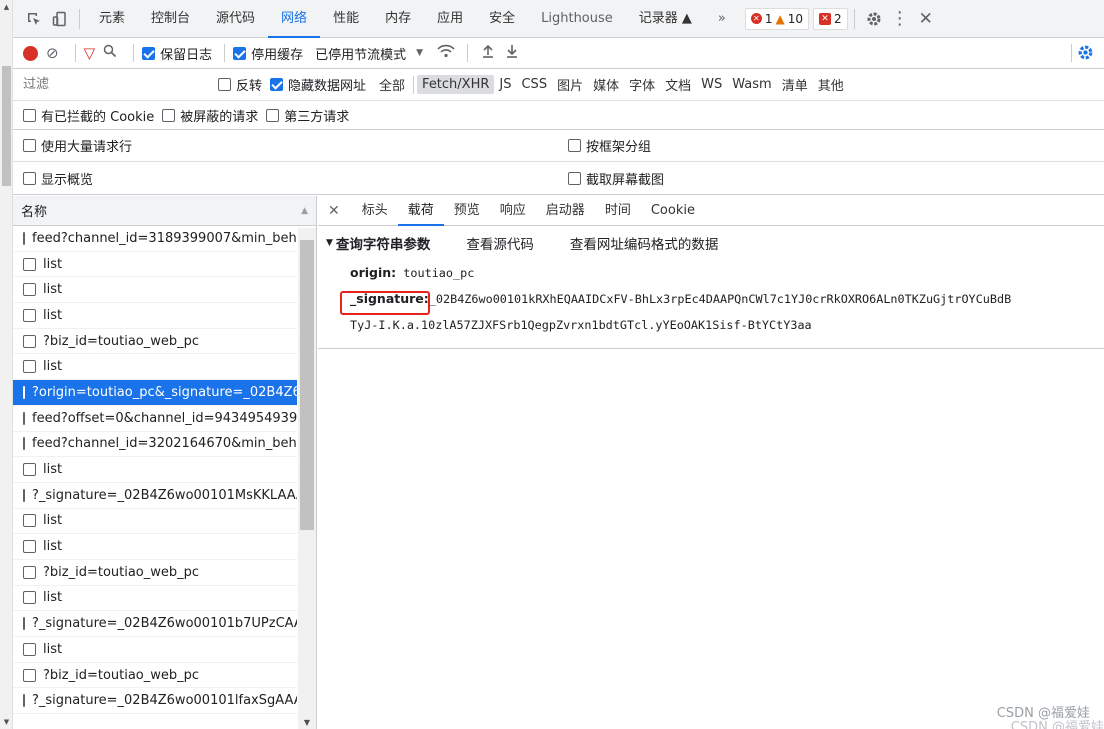 The width and height of the screenshot is (1104, 729). What do you see at coordinates (155, 624) in the screenshot?
I see `request-row: ?_signature=_02B4Z6wo00101b7UPzCAAAD` at bounding box center [155, 624].